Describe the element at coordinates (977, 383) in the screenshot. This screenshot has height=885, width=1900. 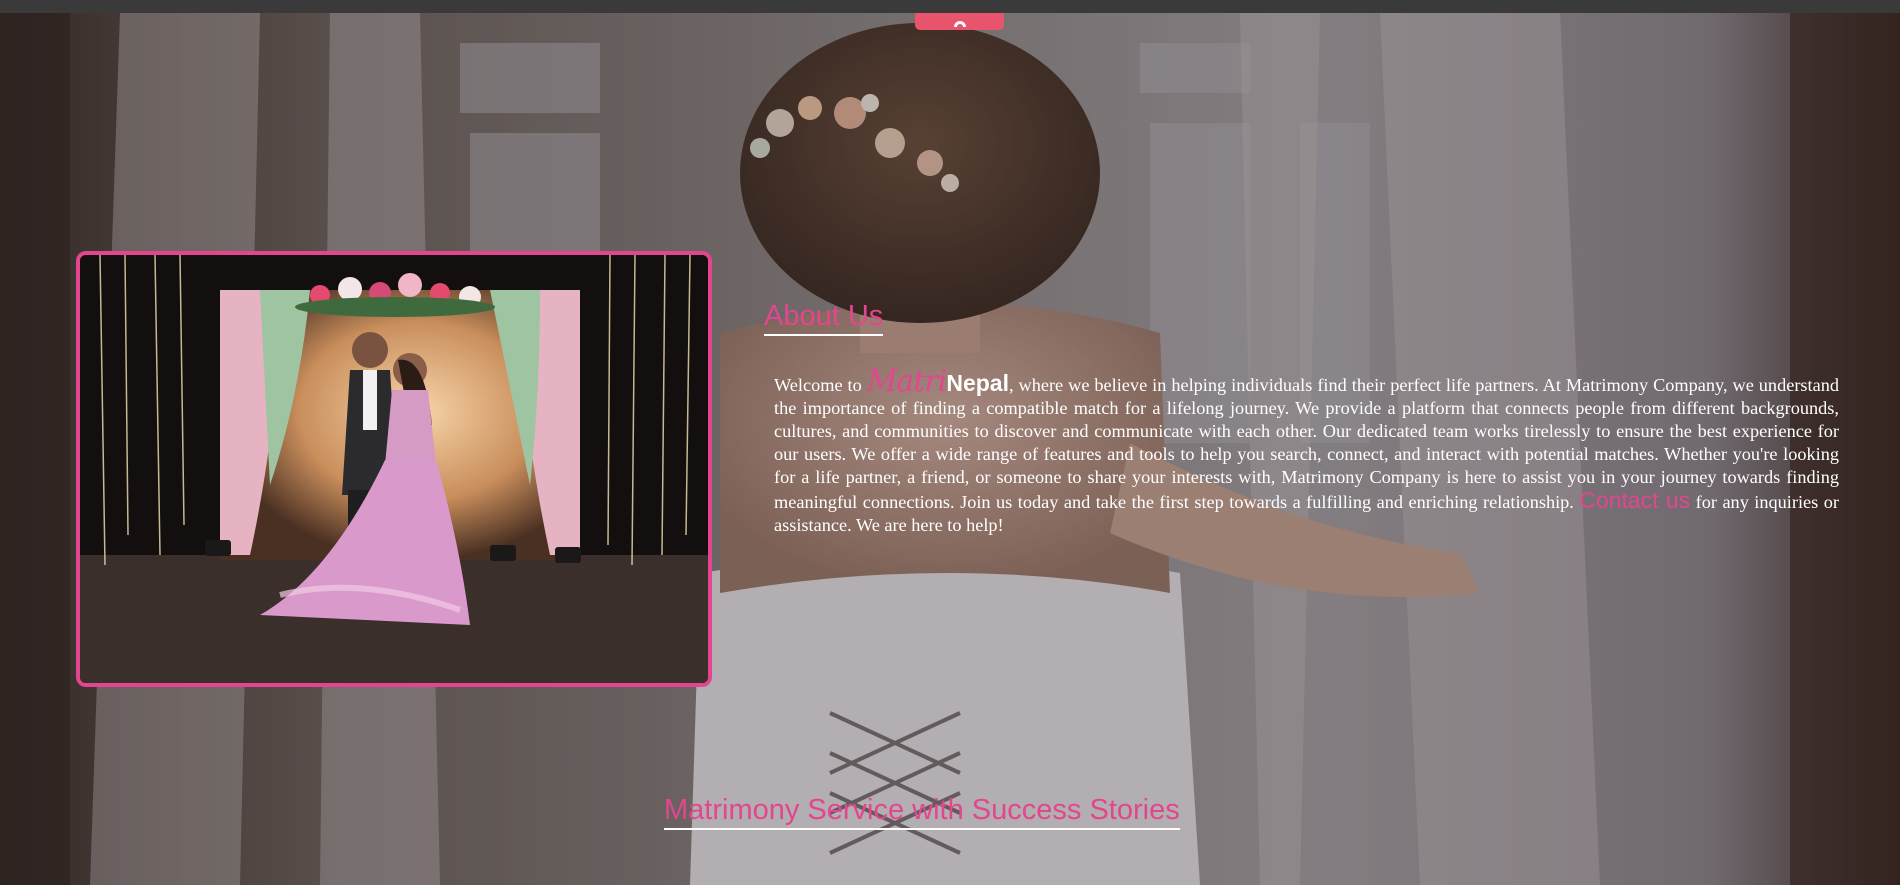
I see `brand-logo-nepal: Nepal` at that location.